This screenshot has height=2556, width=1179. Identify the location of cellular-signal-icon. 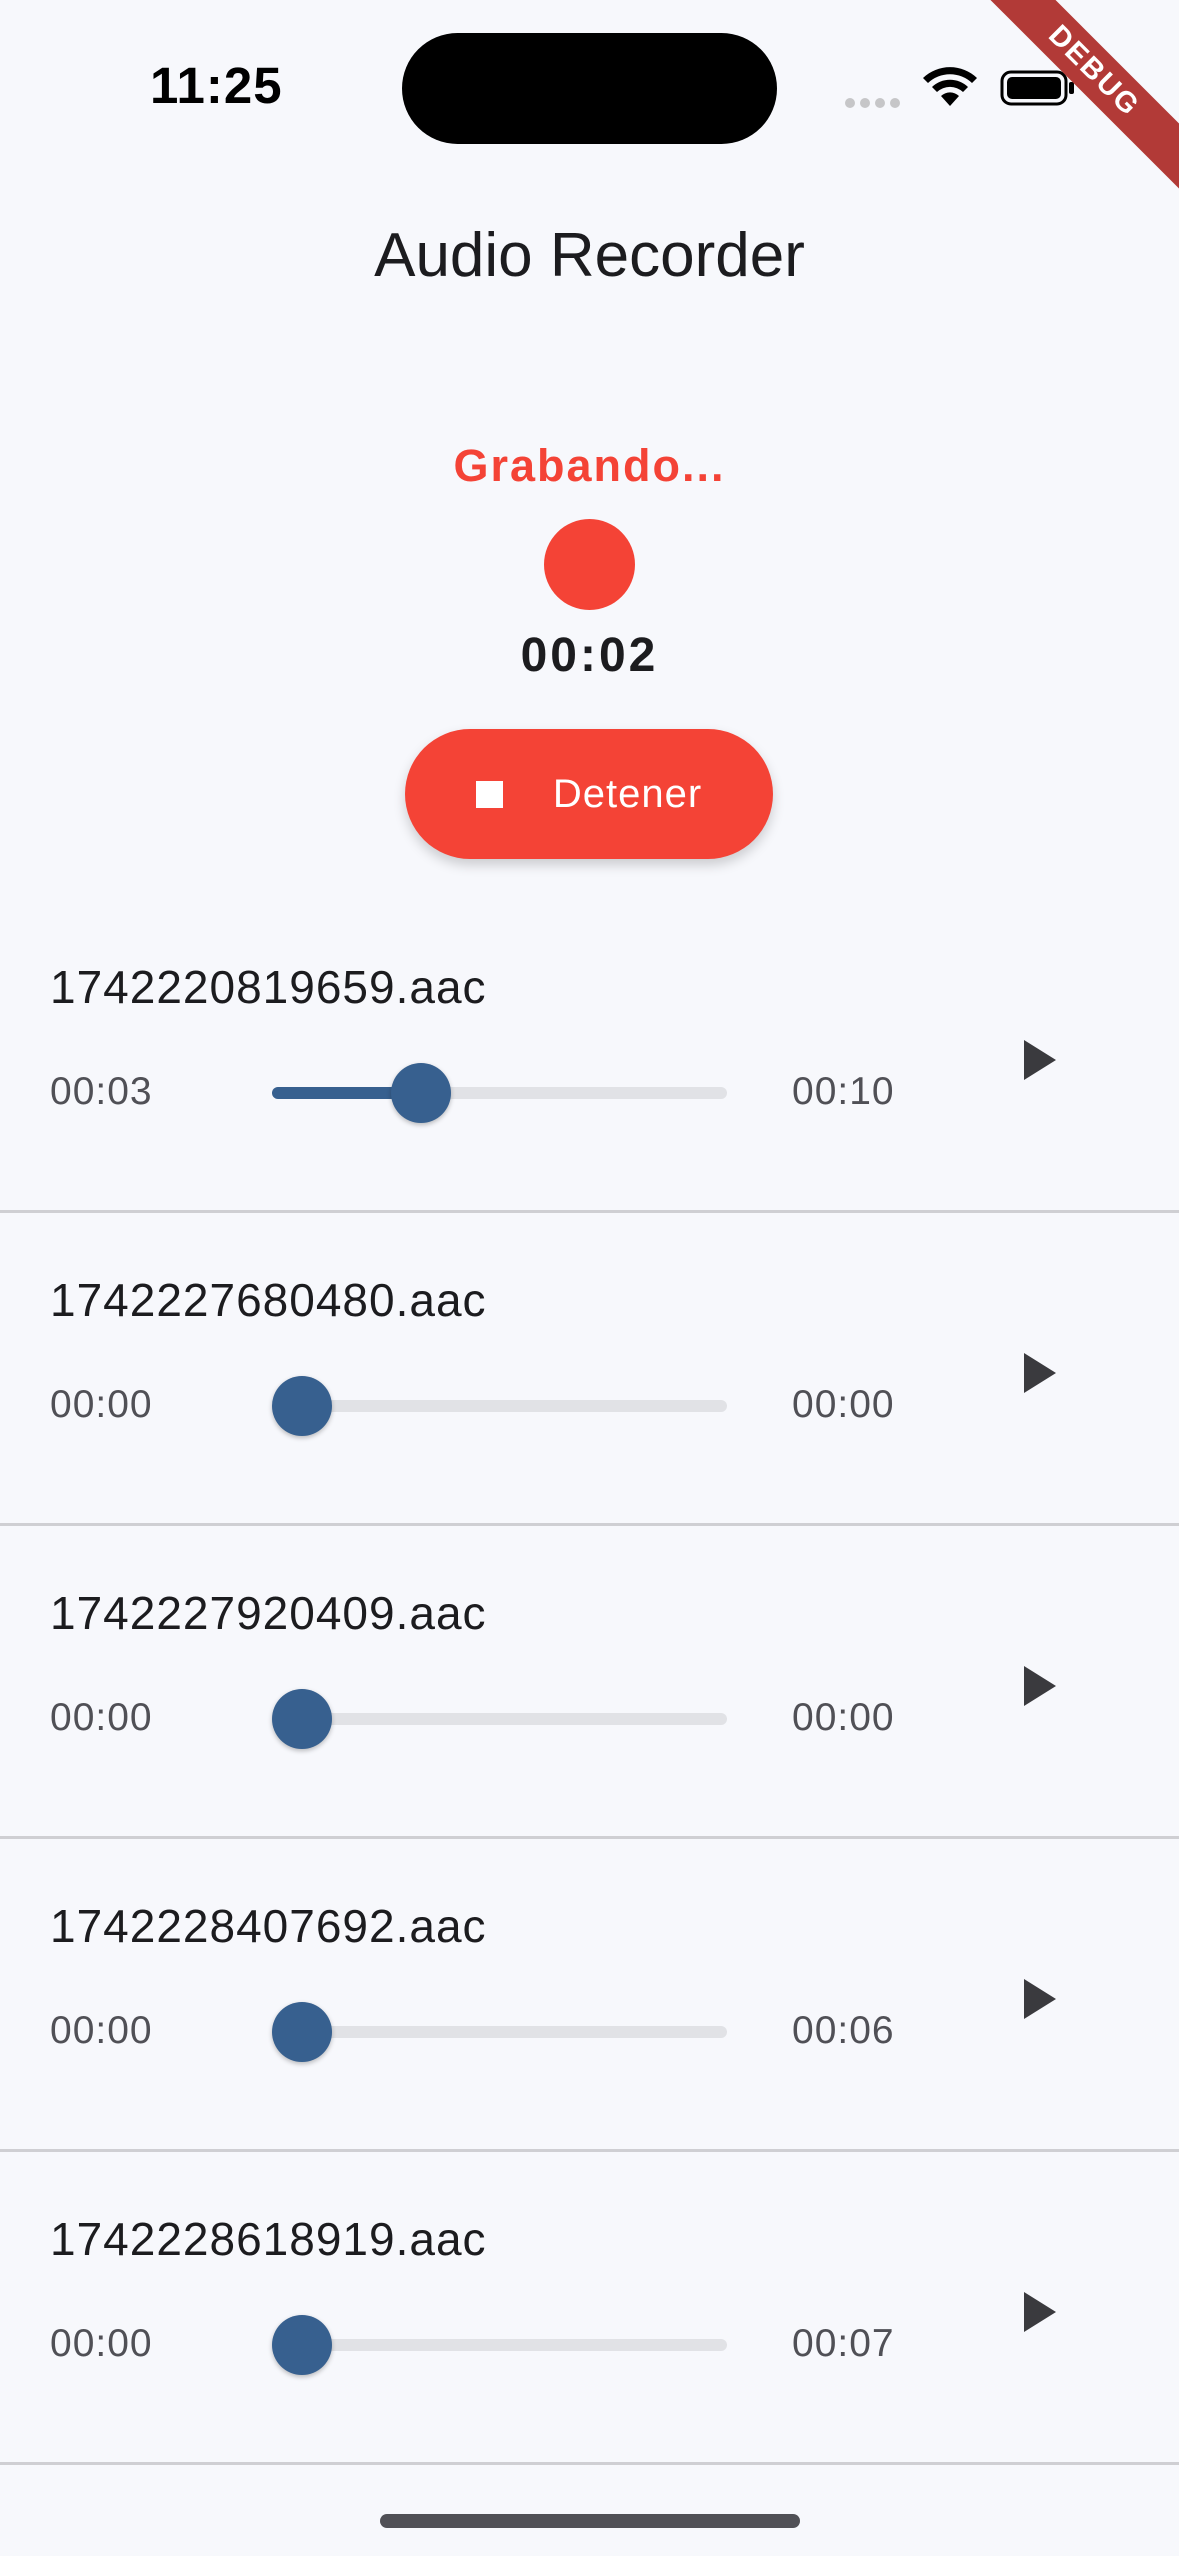
(875, 104).